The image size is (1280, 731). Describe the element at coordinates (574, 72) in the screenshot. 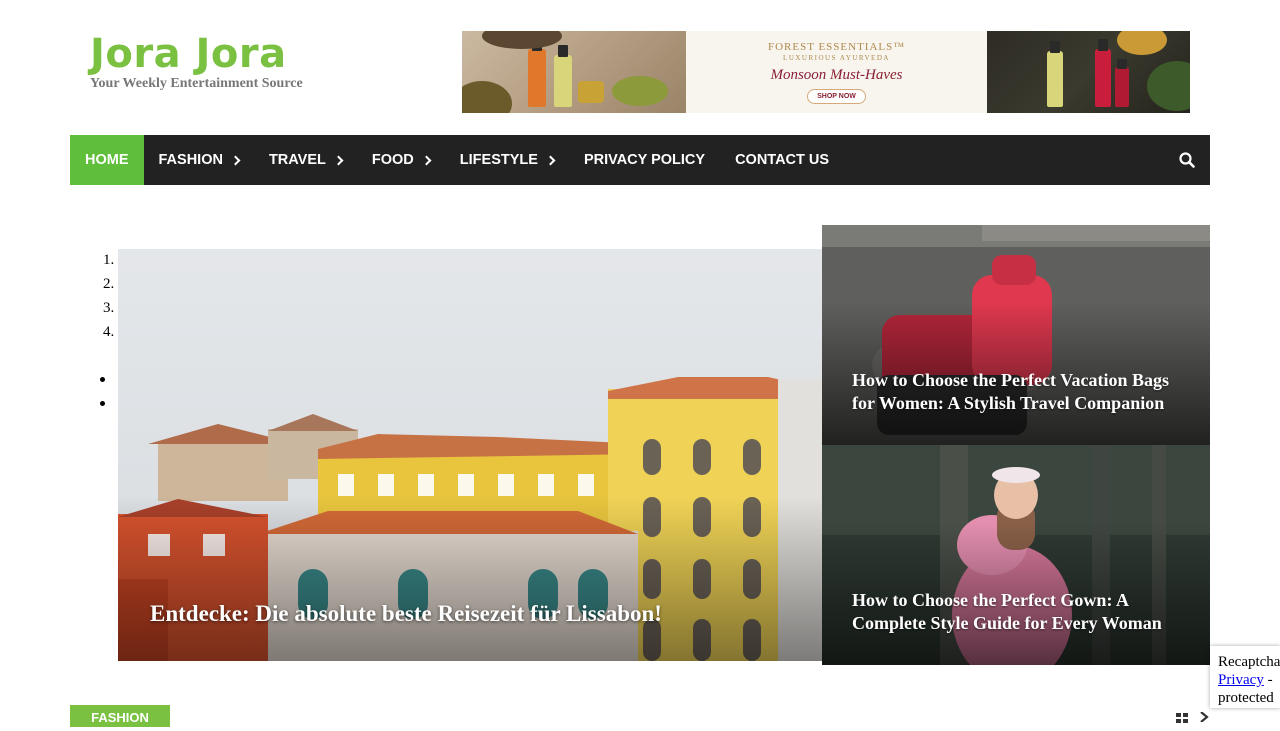

I see `banner-product-image-left` at that location.